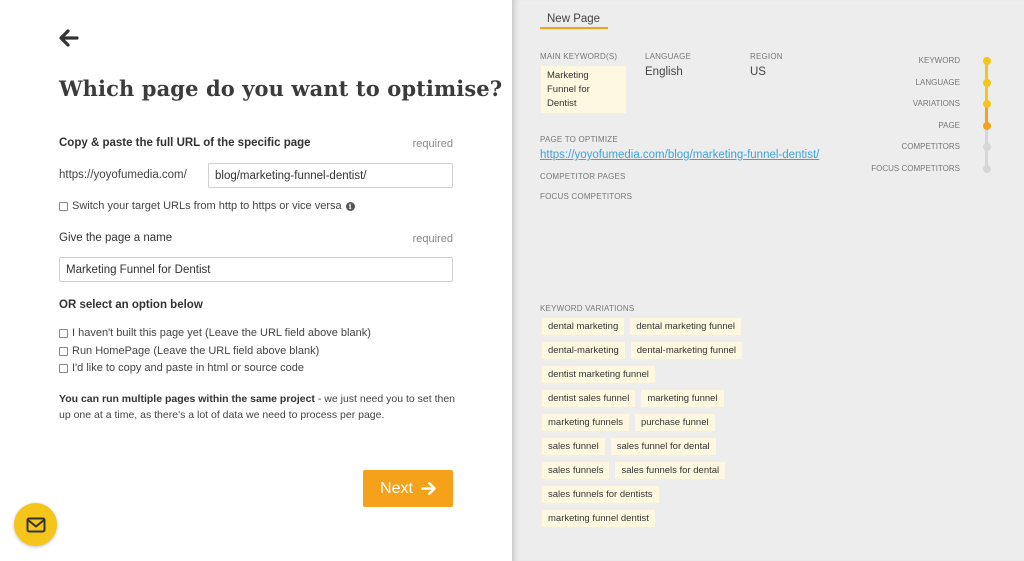  I want to click on keyword-variation-tag: marketing funnel dentist, so click(598, 518).